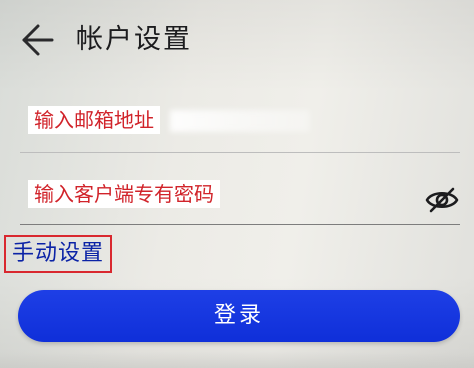 This screenshot has width=474, height=368. Describe the element at coordinates (58, 254) in the screenshot. I see `manual-setup-link: 手动设置` at that location.